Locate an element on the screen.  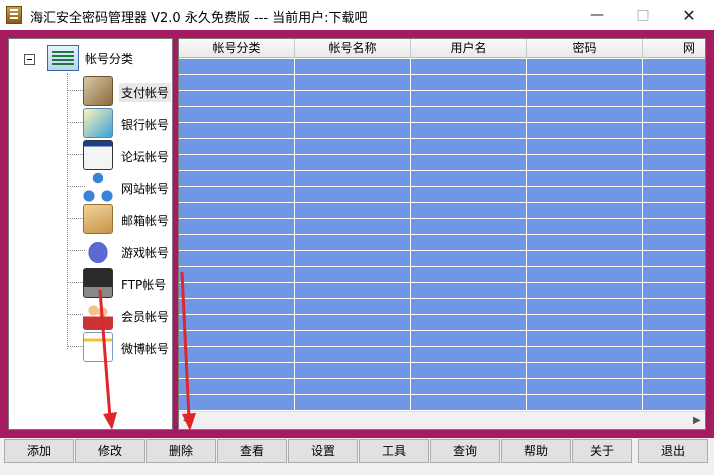
users-icon is located at coordinates (98, 315).